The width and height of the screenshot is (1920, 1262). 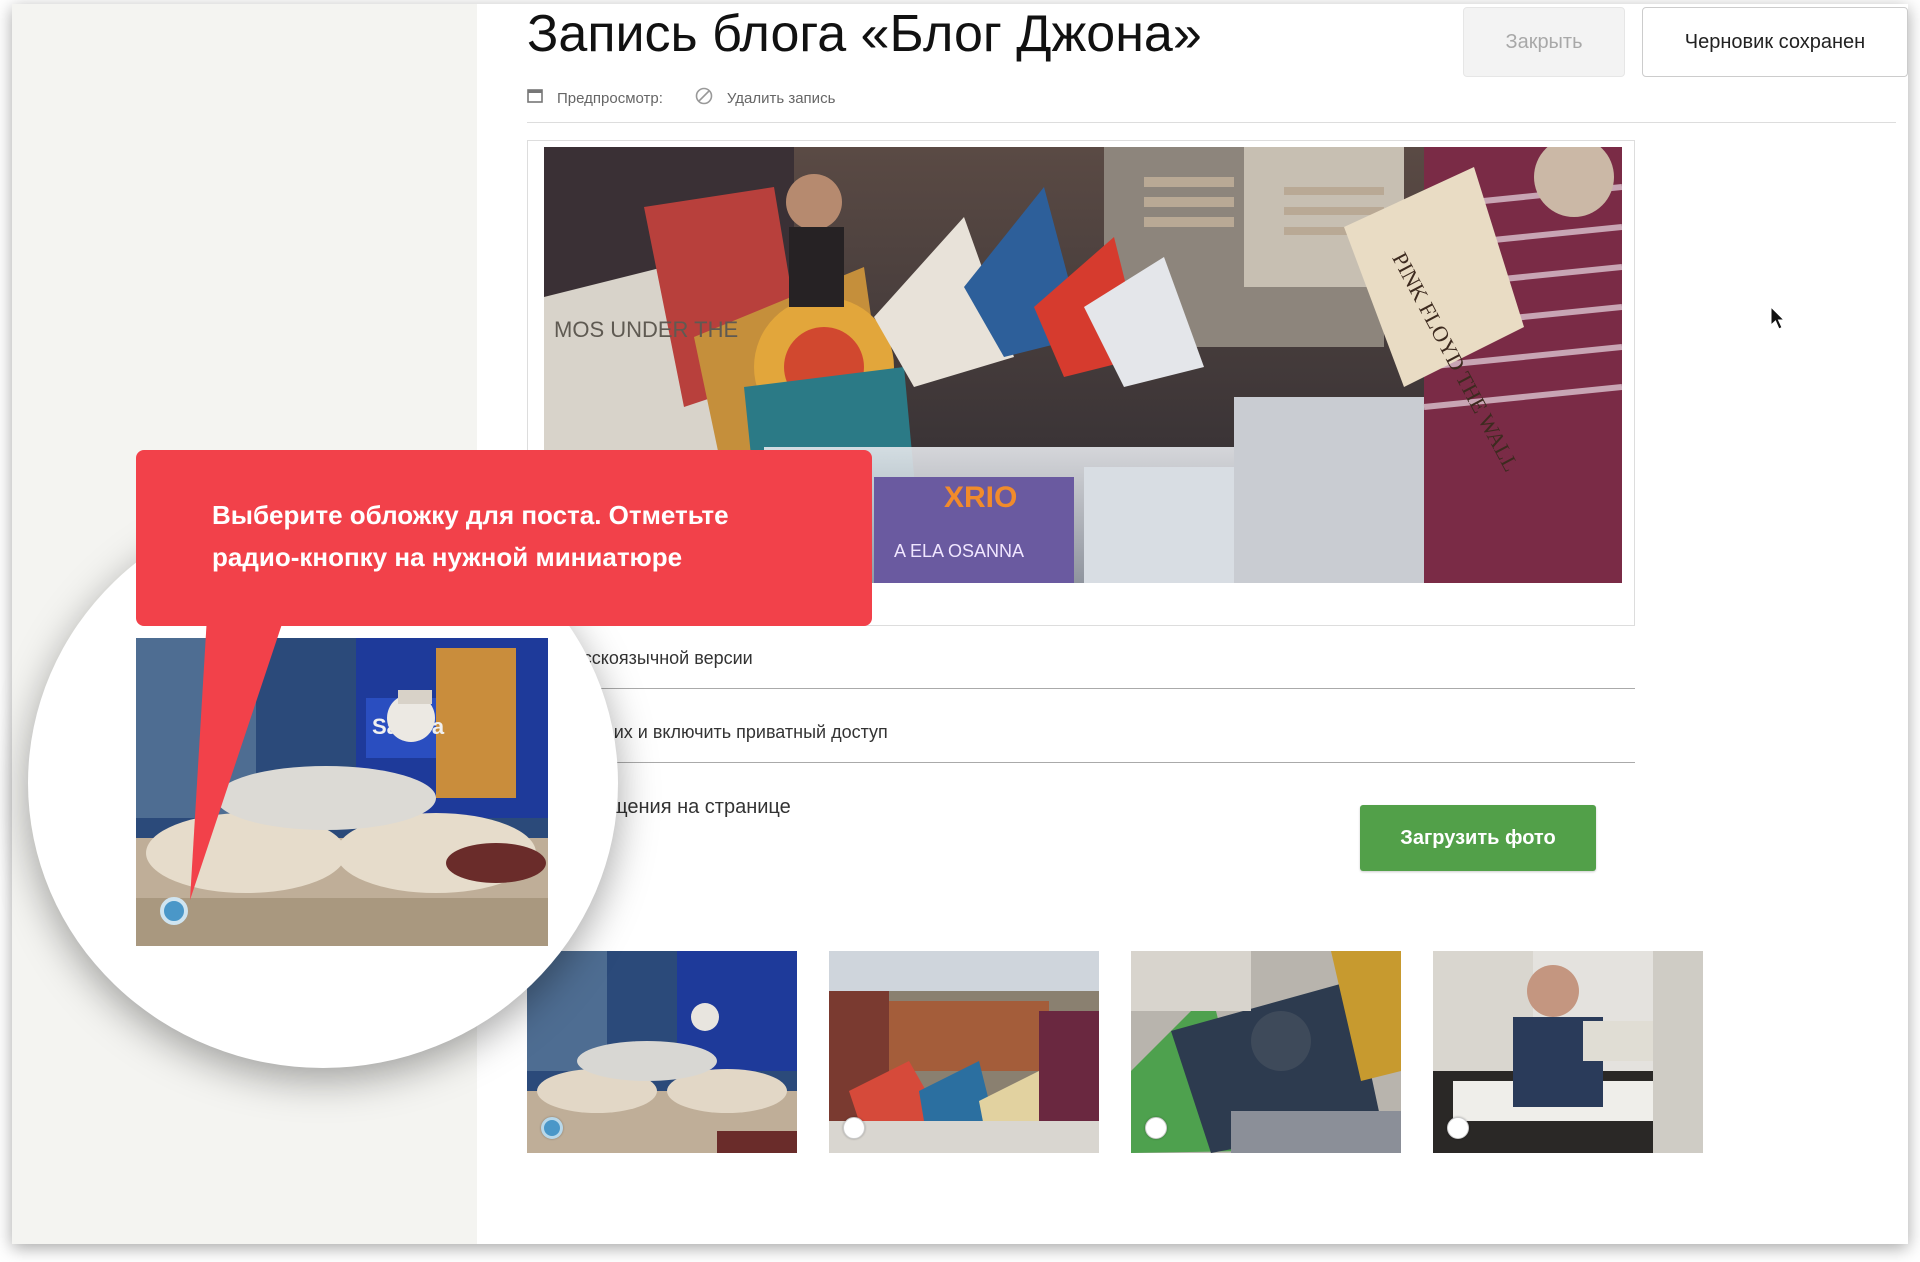 What do you see at coordinates (1156, 1128) in the screenshot?
I see `thumbnail-3-radio` at bounding box center [1156, 1128].